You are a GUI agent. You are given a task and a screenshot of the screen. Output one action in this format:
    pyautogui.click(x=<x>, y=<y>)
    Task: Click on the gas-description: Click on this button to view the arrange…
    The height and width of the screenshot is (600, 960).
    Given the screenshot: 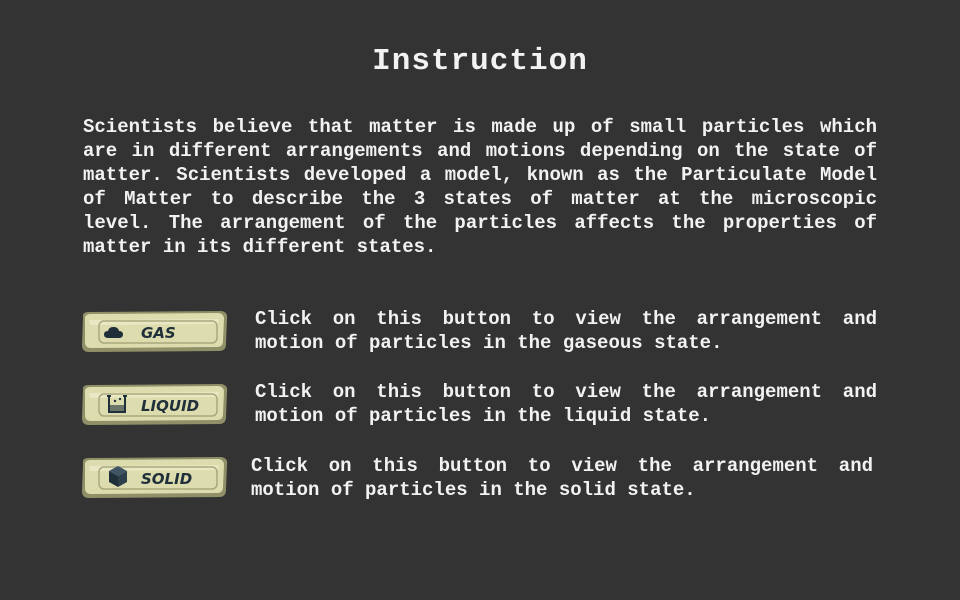 What is the action you would take?
    pyautogui.click(x=566, y=331)
    